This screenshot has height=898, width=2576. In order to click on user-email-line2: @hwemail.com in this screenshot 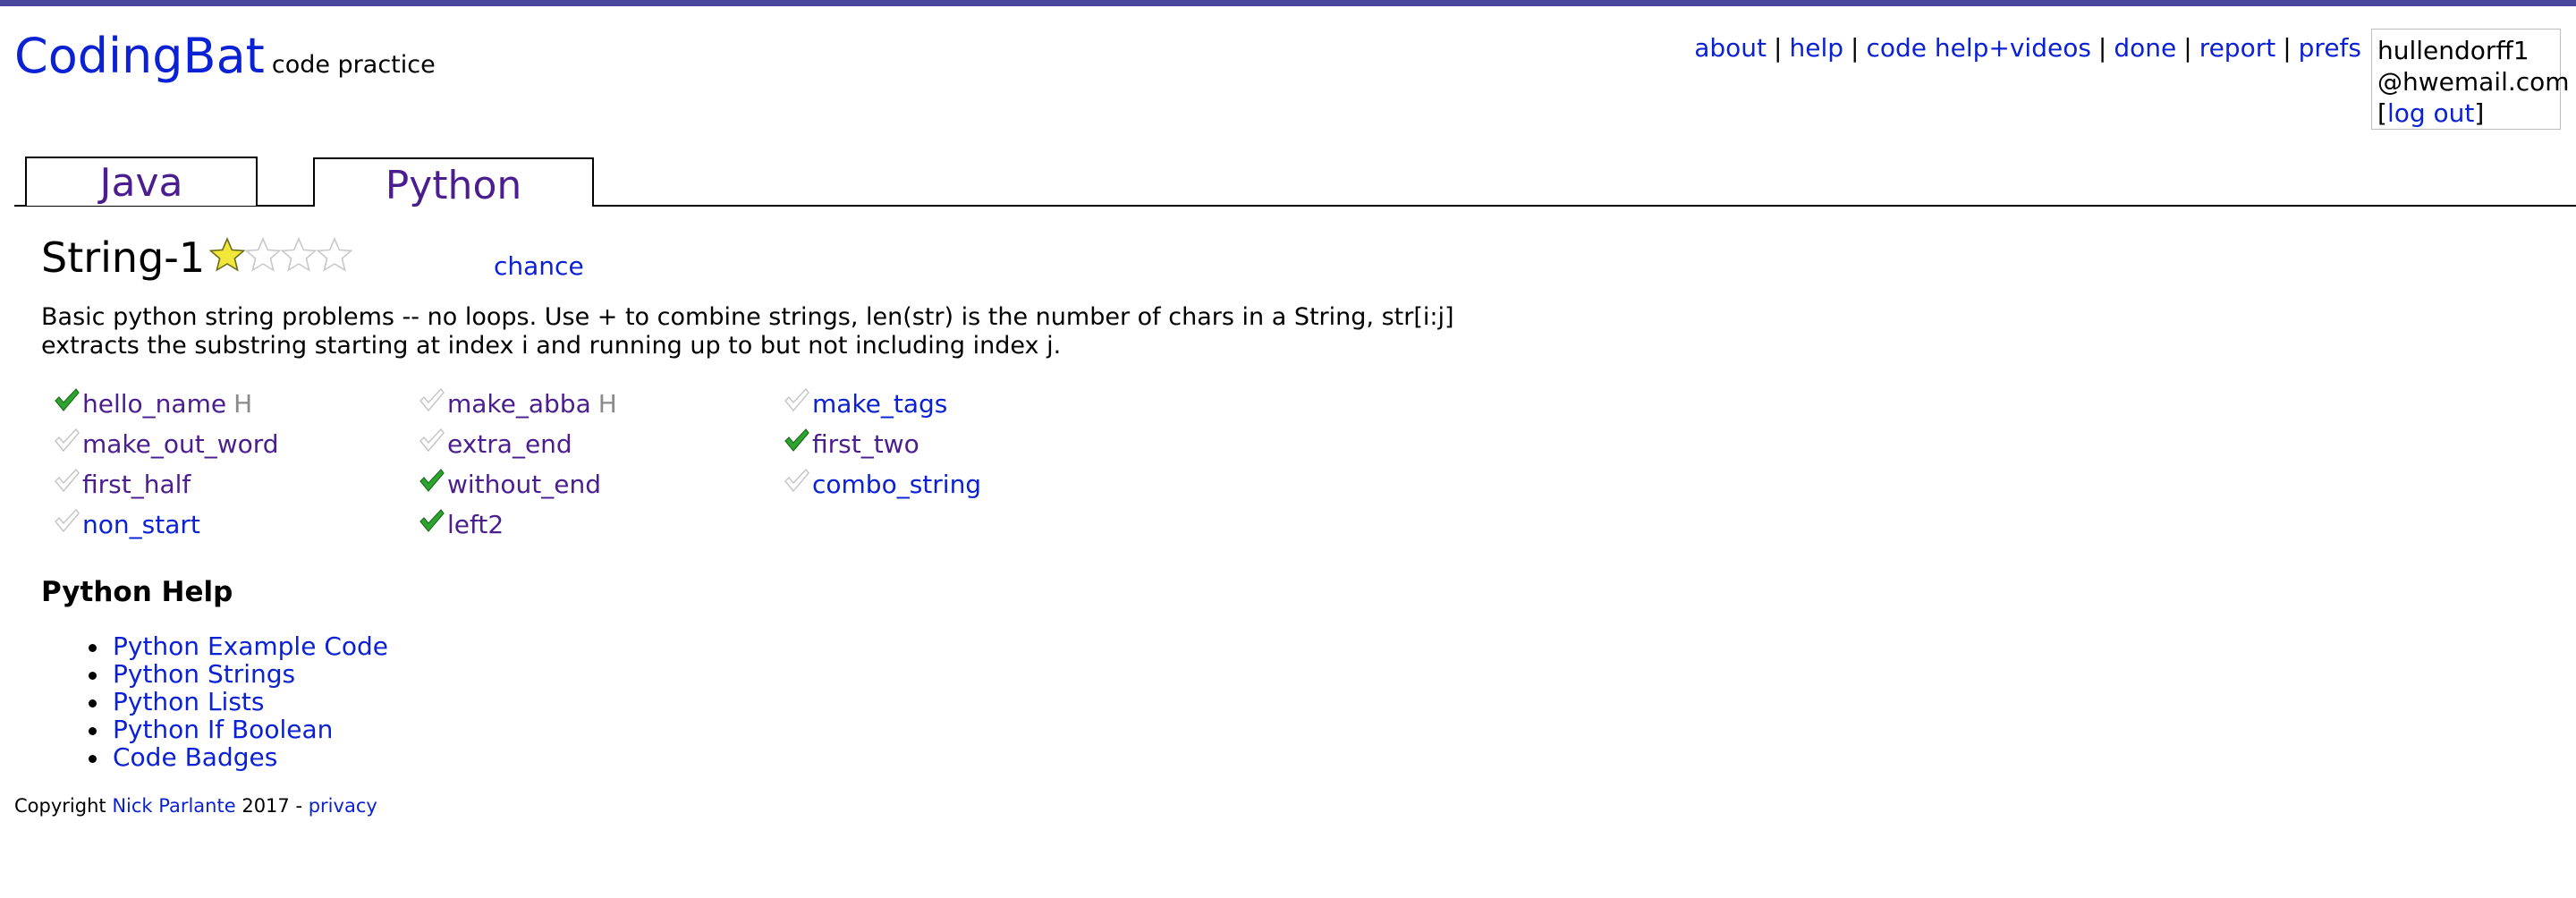, I will do `click(2473, 82)`.